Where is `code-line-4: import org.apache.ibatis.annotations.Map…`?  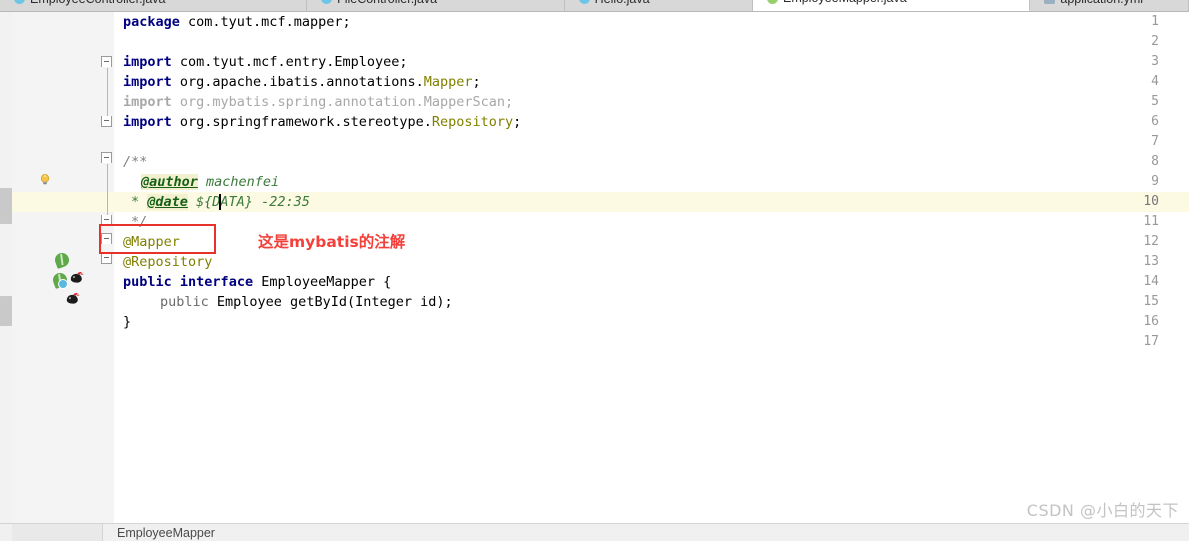 code-line-4: import org.apache.ibatis.annotations.Map… is located at coordinates (302, 82).